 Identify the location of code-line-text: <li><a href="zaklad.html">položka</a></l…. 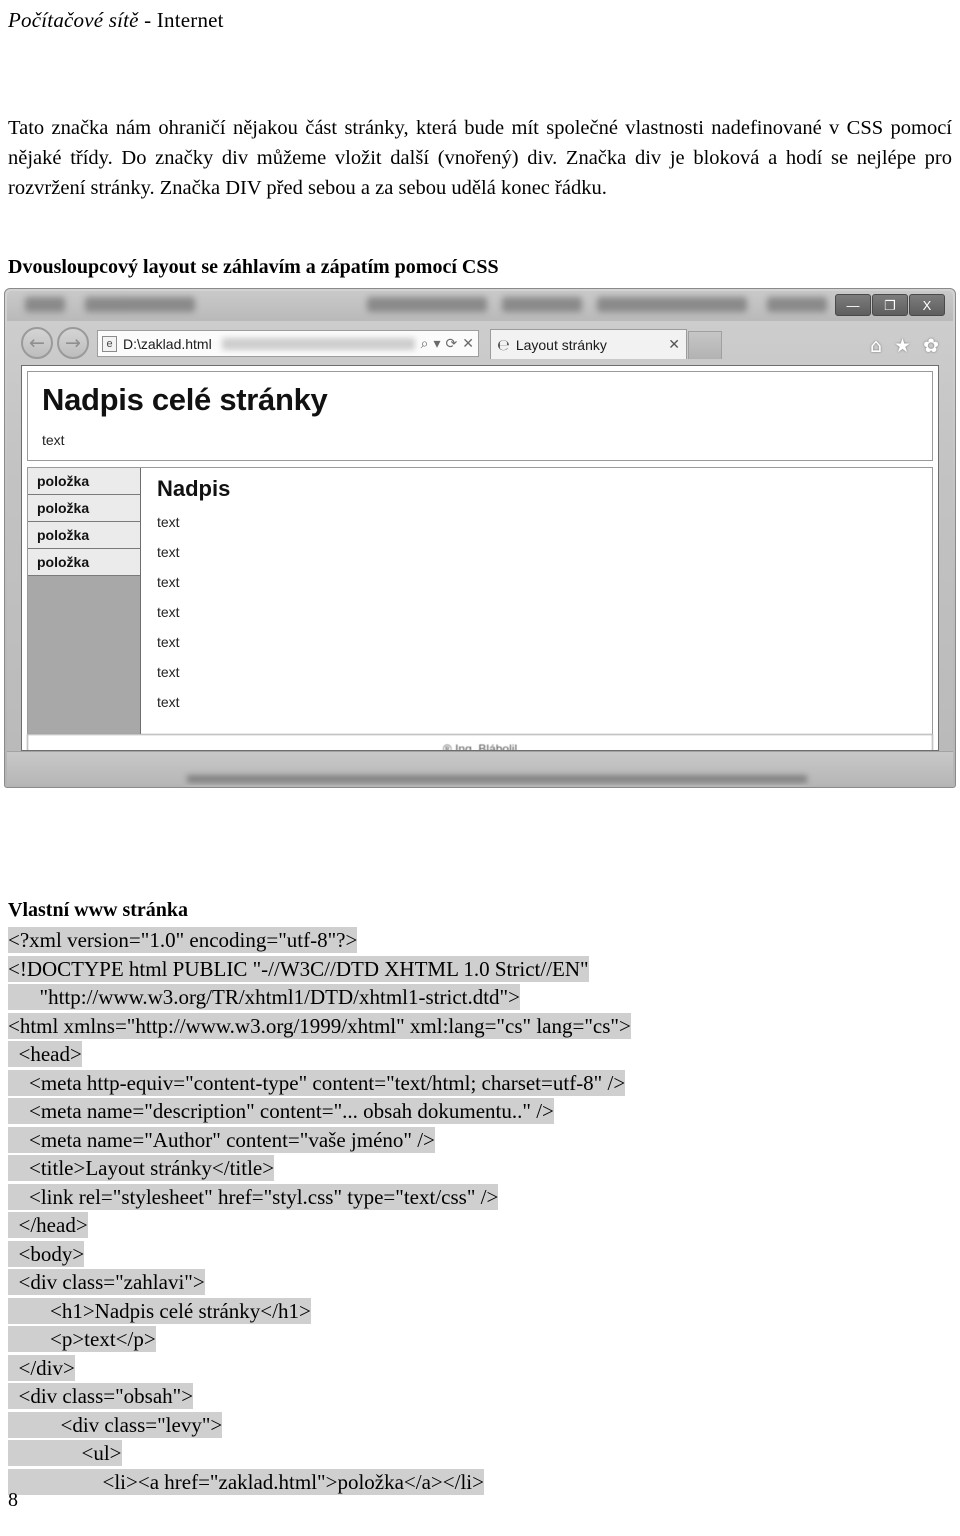
(246, 1481).